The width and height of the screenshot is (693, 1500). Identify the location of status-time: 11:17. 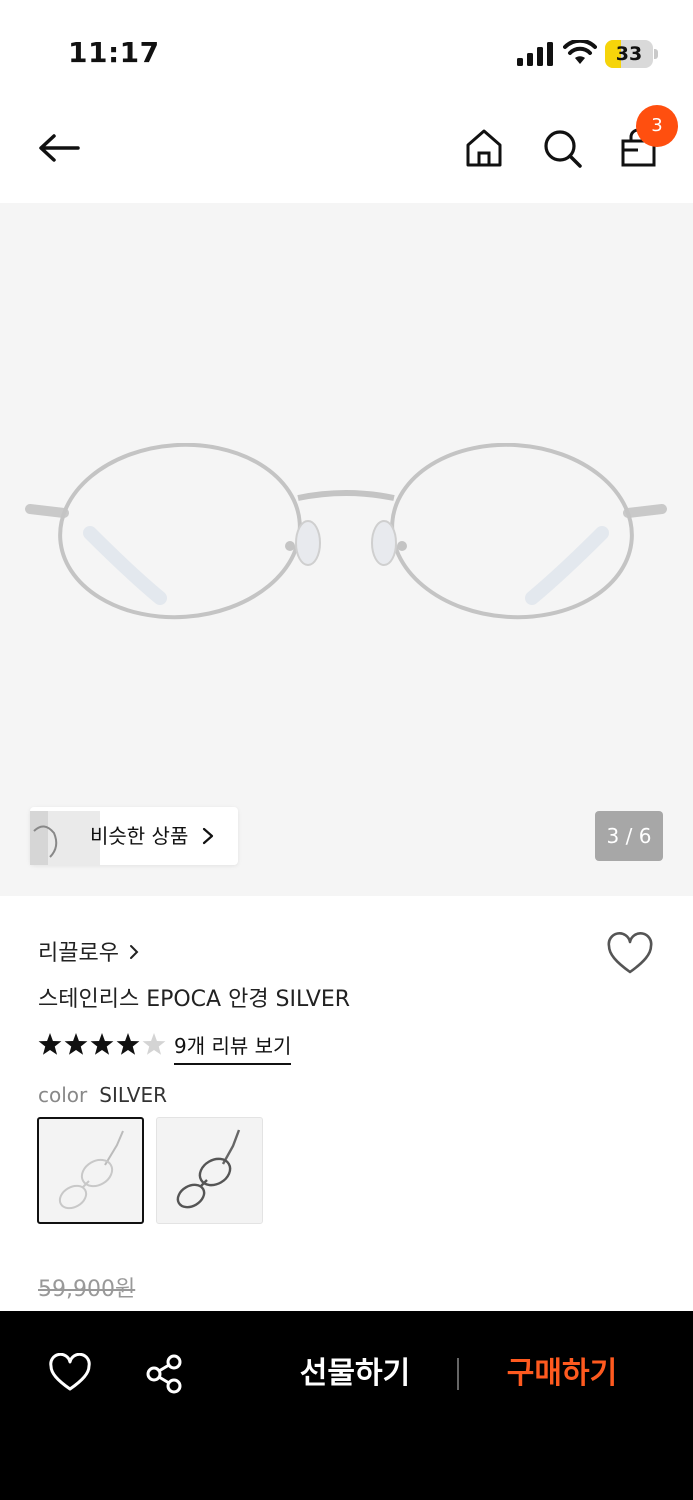
(114, 52).